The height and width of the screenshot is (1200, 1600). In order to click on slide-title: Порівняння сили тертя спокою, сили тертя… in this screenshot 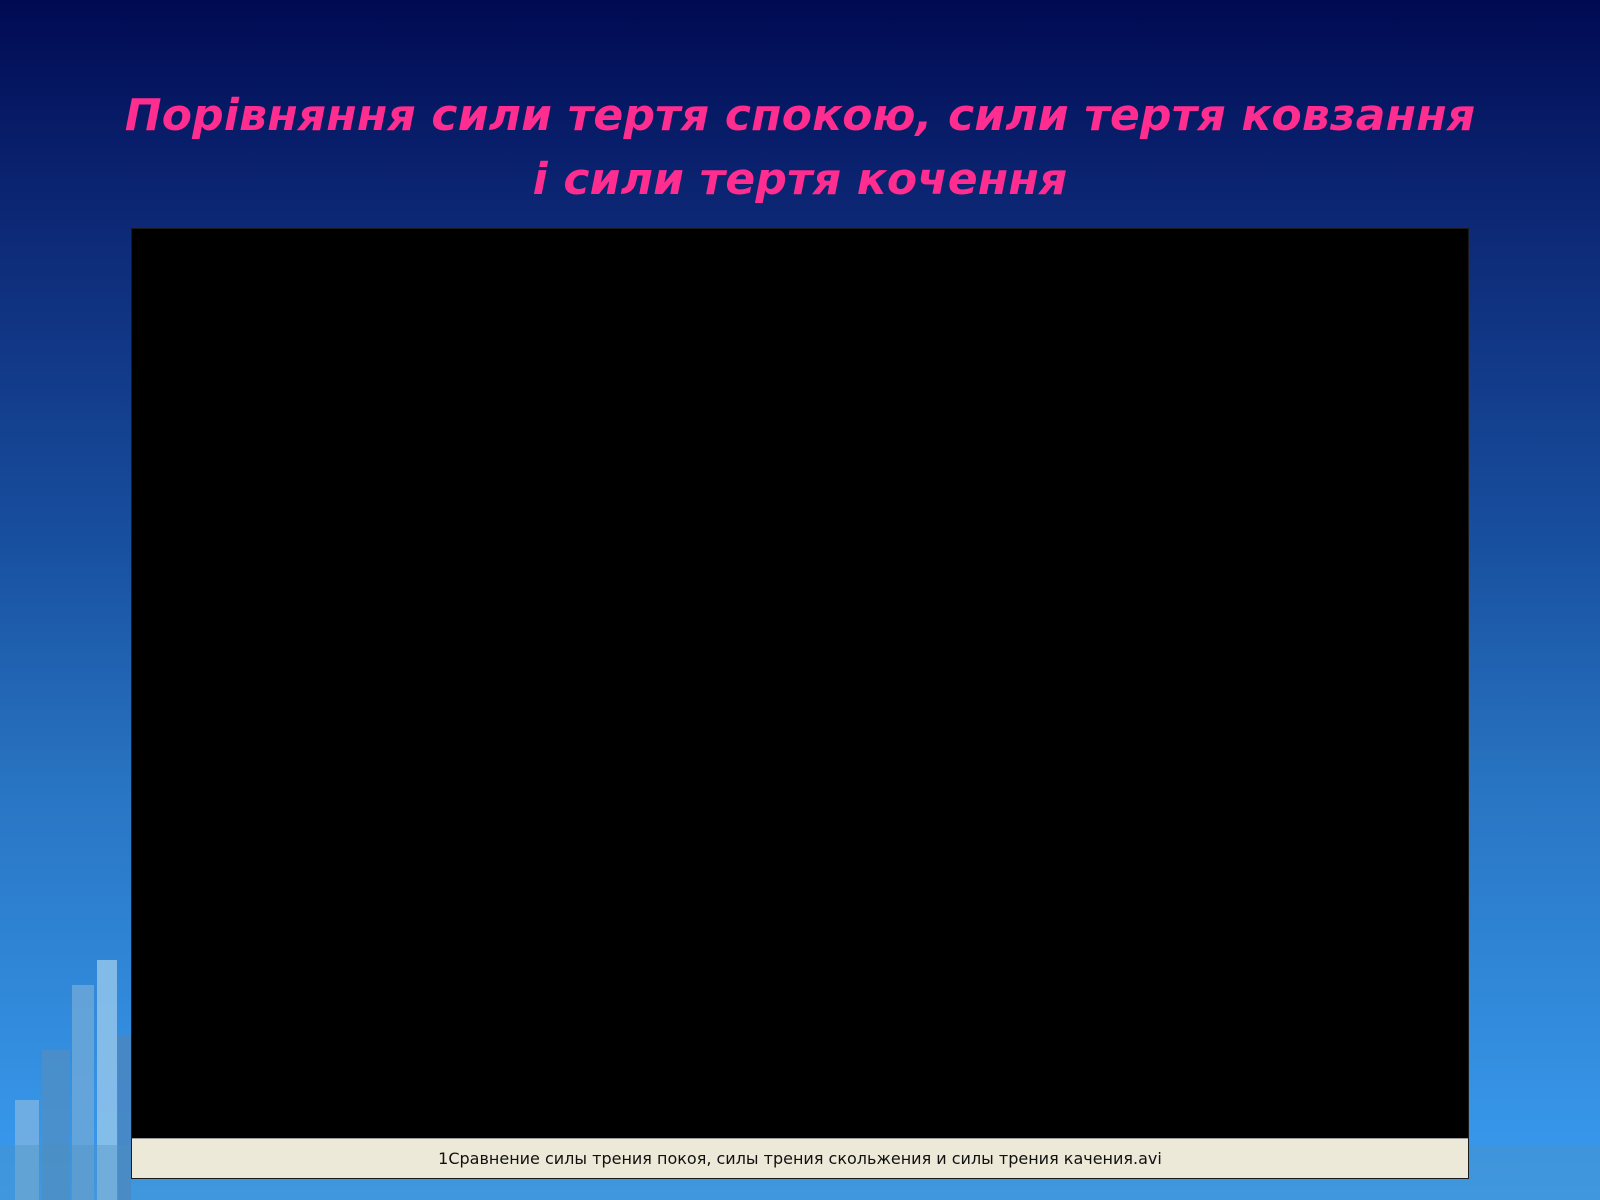, I will do `click(800, 147)`.